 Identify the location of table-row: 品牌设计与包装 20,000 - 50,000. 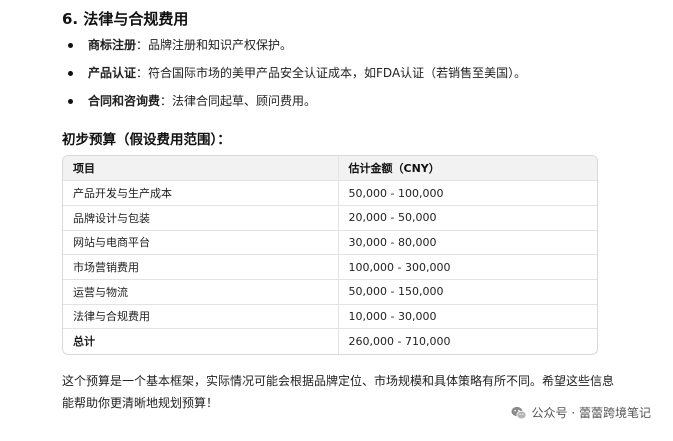
(330, 218).